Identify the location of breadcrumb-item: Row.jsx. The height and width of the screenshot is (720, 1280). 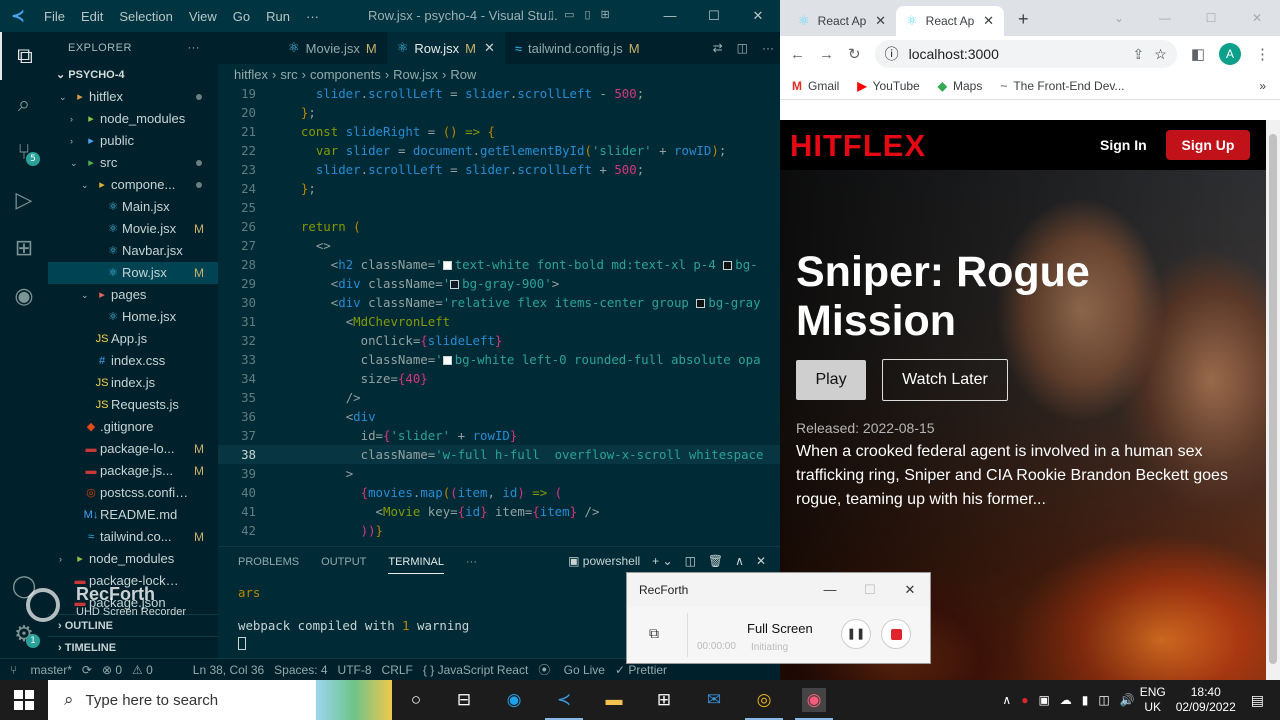
(415, 74).